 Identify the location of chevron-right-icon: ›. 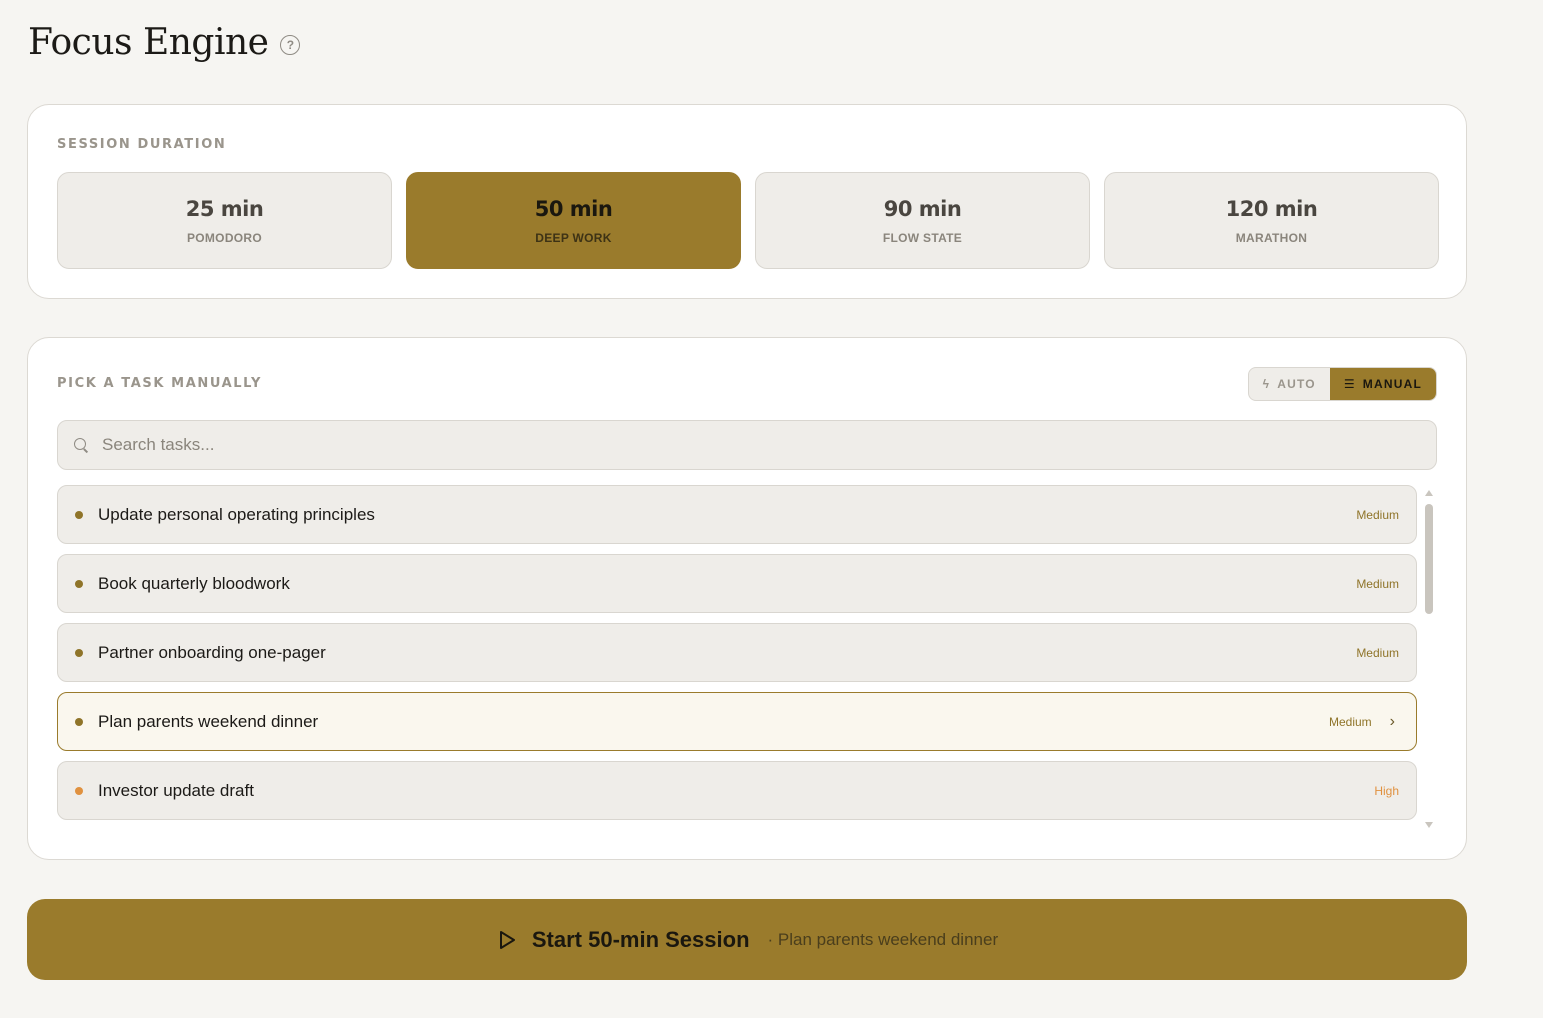
(1392, 721).